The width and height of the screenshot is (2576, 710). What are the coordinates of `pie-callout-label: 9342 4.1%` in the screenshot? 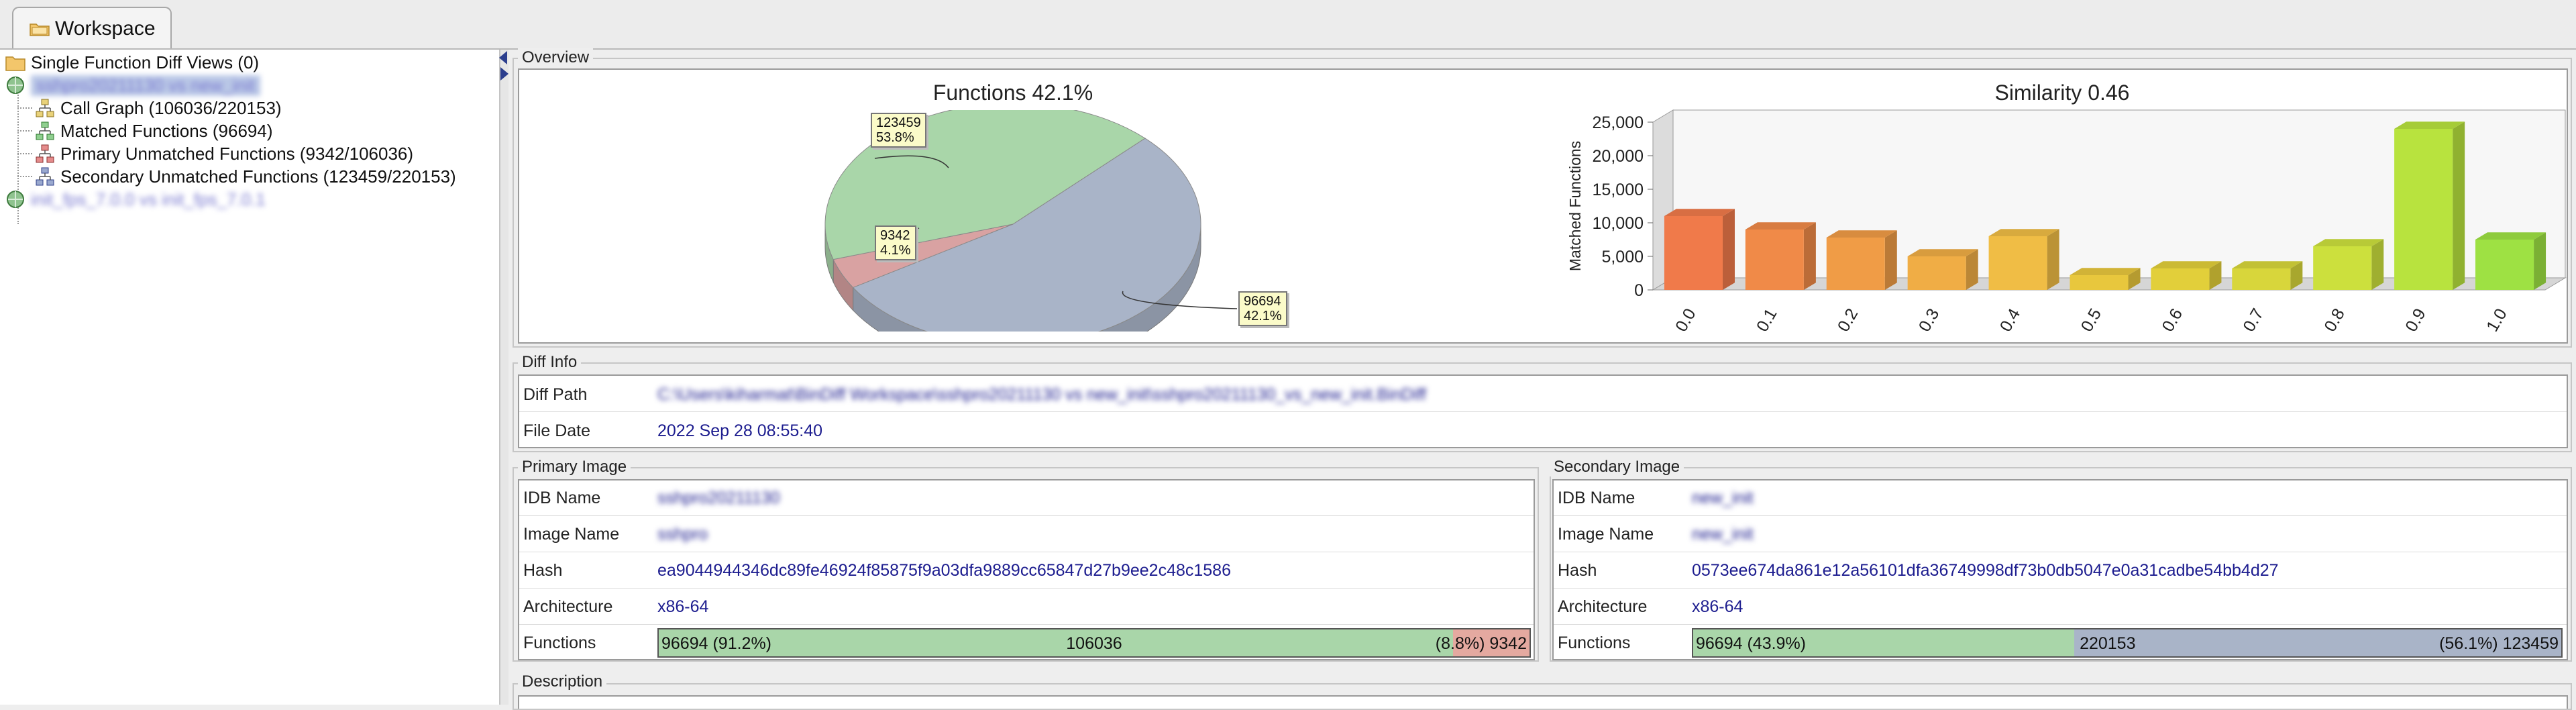 It's located at (895, 243).